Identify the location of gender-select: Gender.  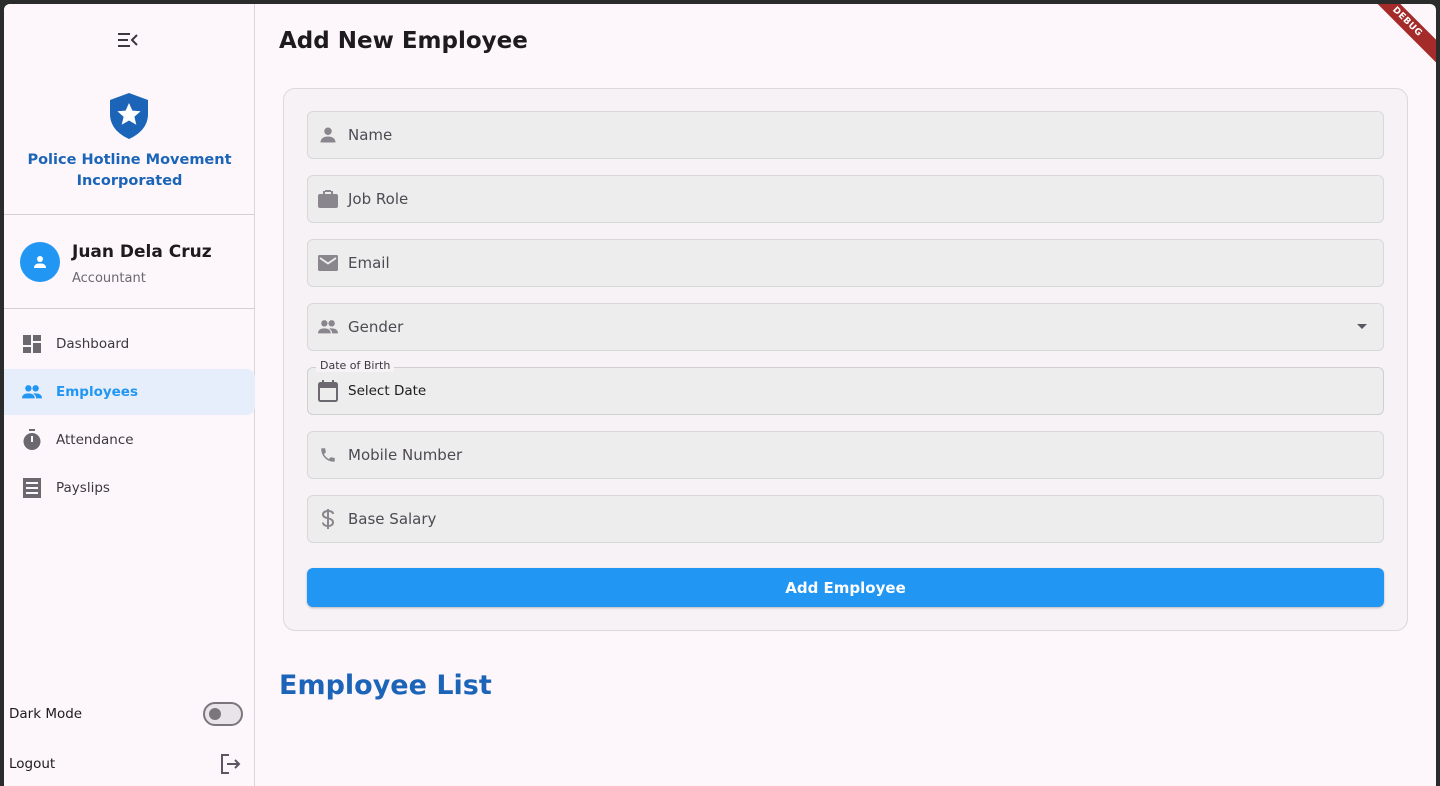
(845, 327).